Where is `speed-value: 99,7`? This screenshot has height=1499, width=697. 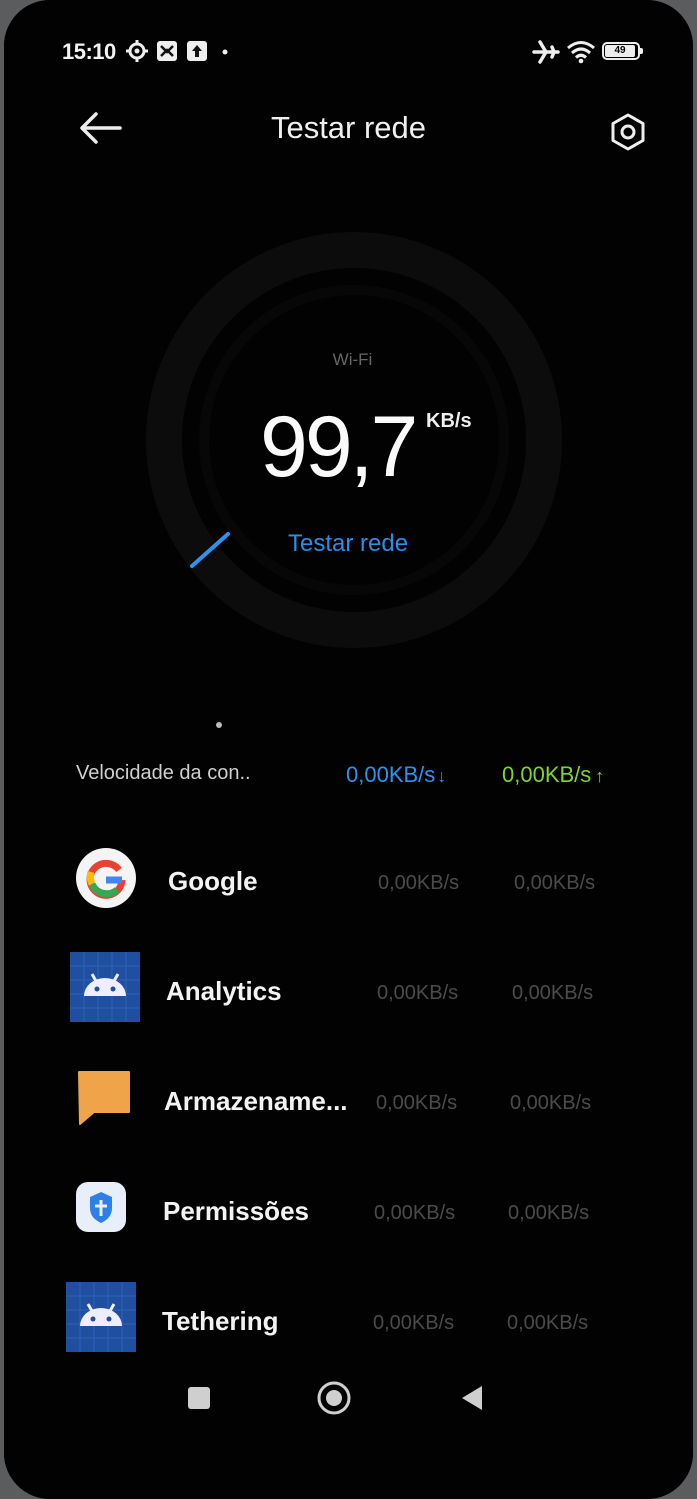 speed-value: 99,7 is located at coordinates (339, 447).